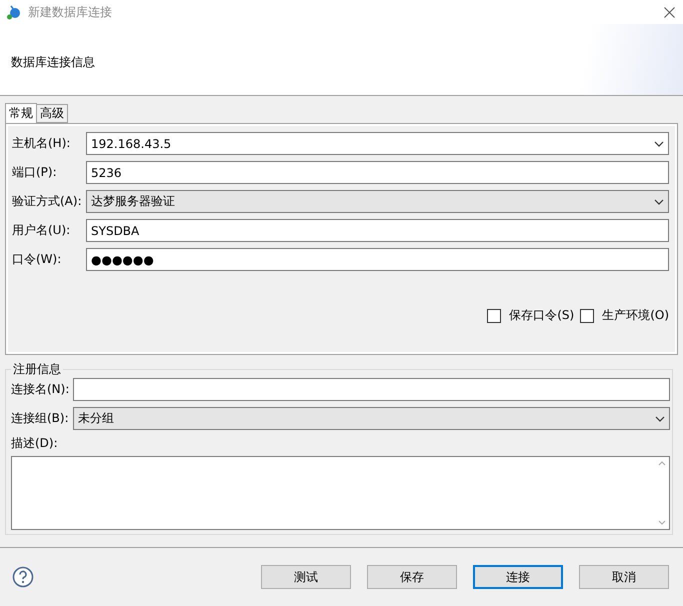  What do you see at coordinates (541, 315) in the screenshot?
I see `checkbox-label: 保存口令(S)` at bounding box center [541, 315].